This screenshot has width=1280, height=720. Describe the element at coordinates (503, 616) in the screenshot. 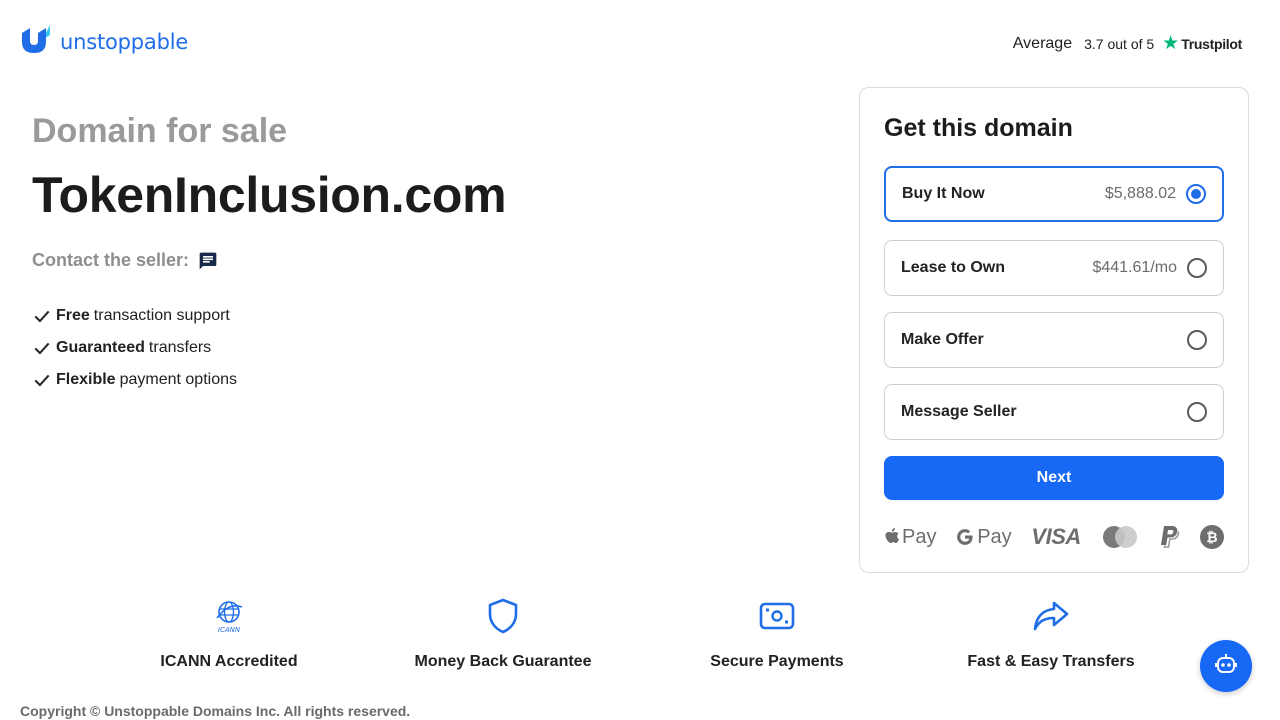

I see `shield-icon` at that location.